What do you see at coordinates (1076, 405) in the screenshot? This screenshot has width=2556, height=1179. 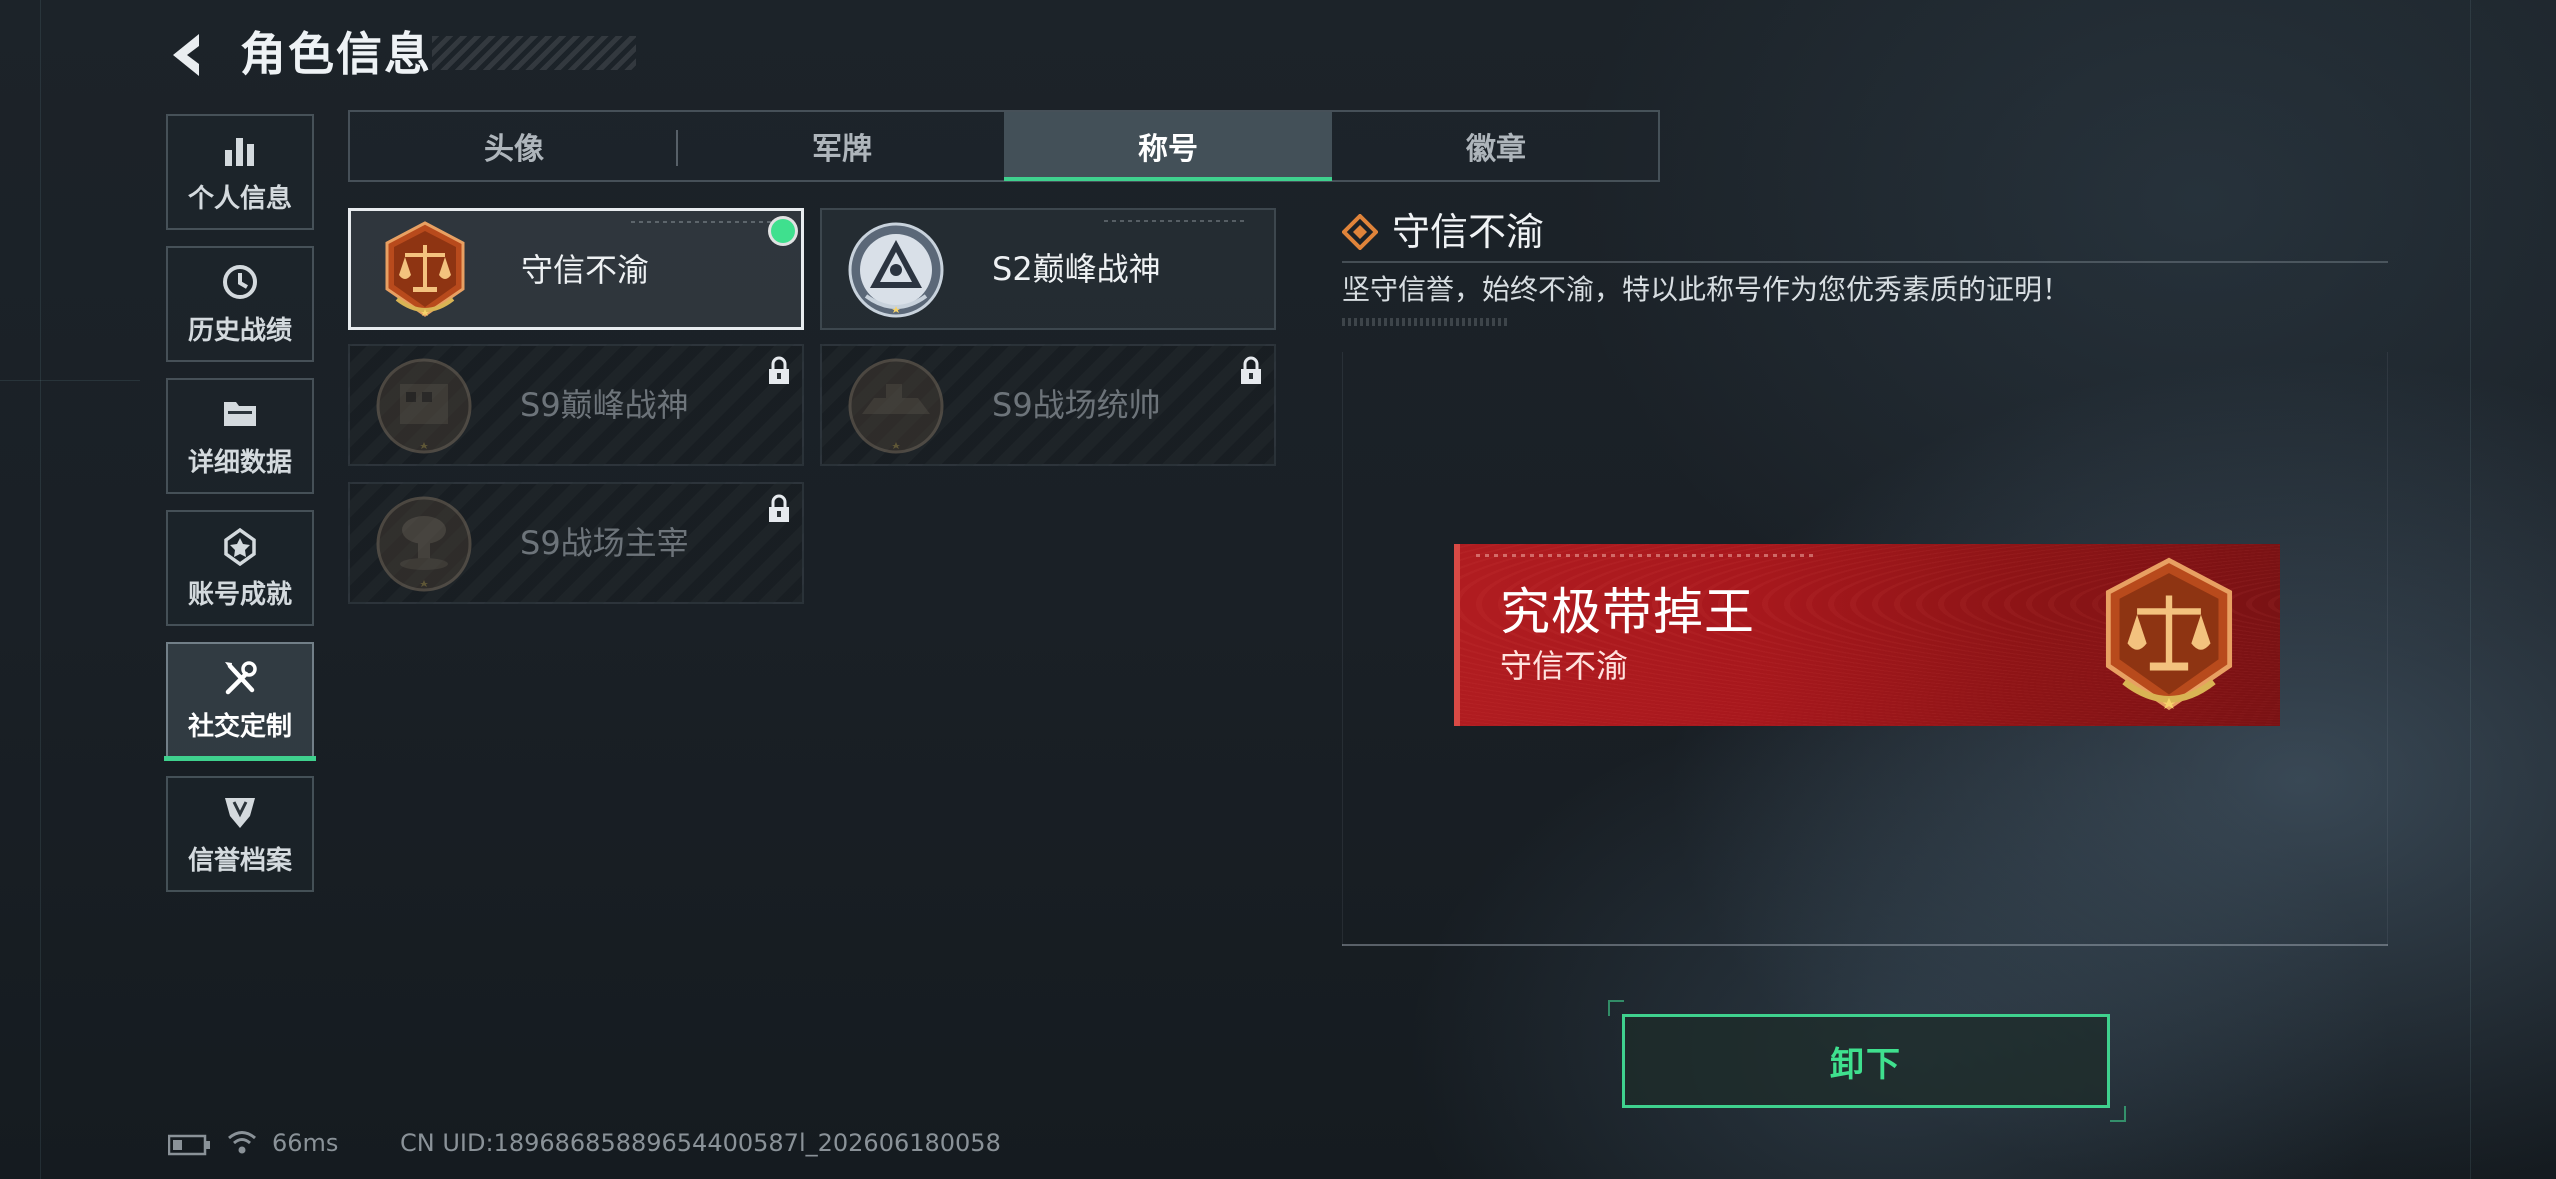 I see `title-card-name: S9战场统帅` at bounding box center [1076, 405].